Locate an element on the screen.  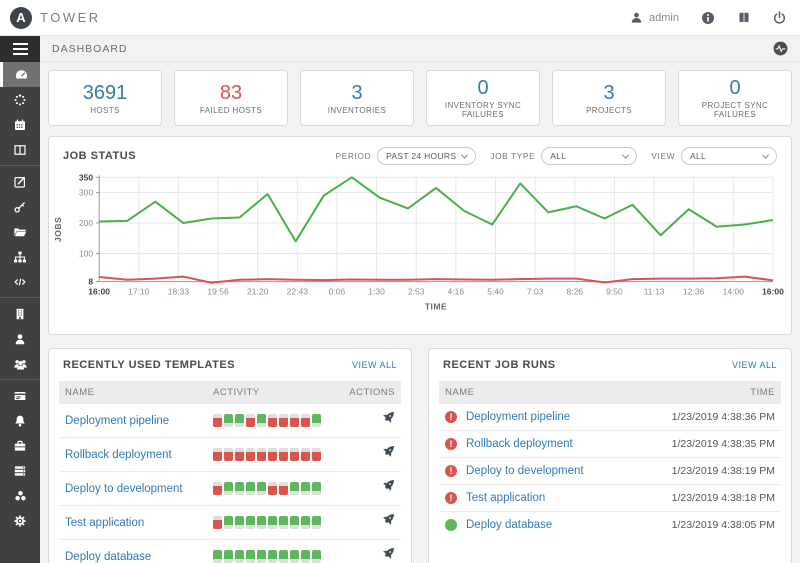
sidebar-item-users is located at coordinates (20, 338).